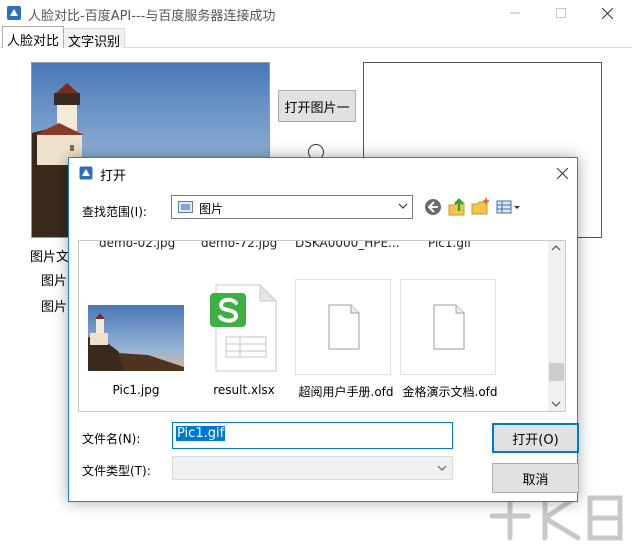  Describe the element at coordinates (211, 209) in the screenshot. I see `look-in-value: 图片` at that location.